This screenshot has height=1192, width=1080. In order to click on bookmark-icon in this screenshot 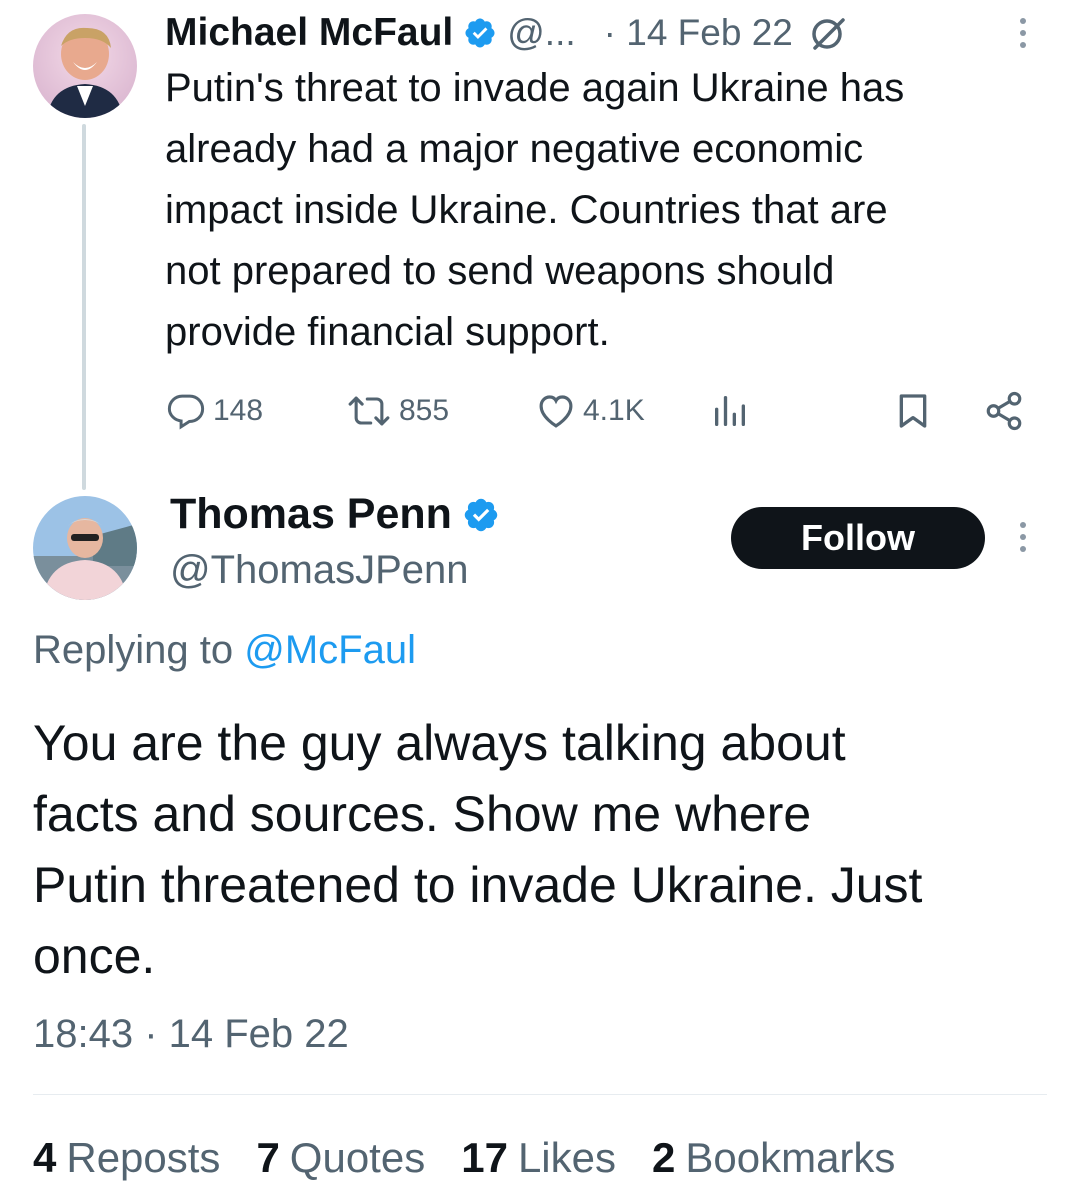, I will do `click(913, 411)`.